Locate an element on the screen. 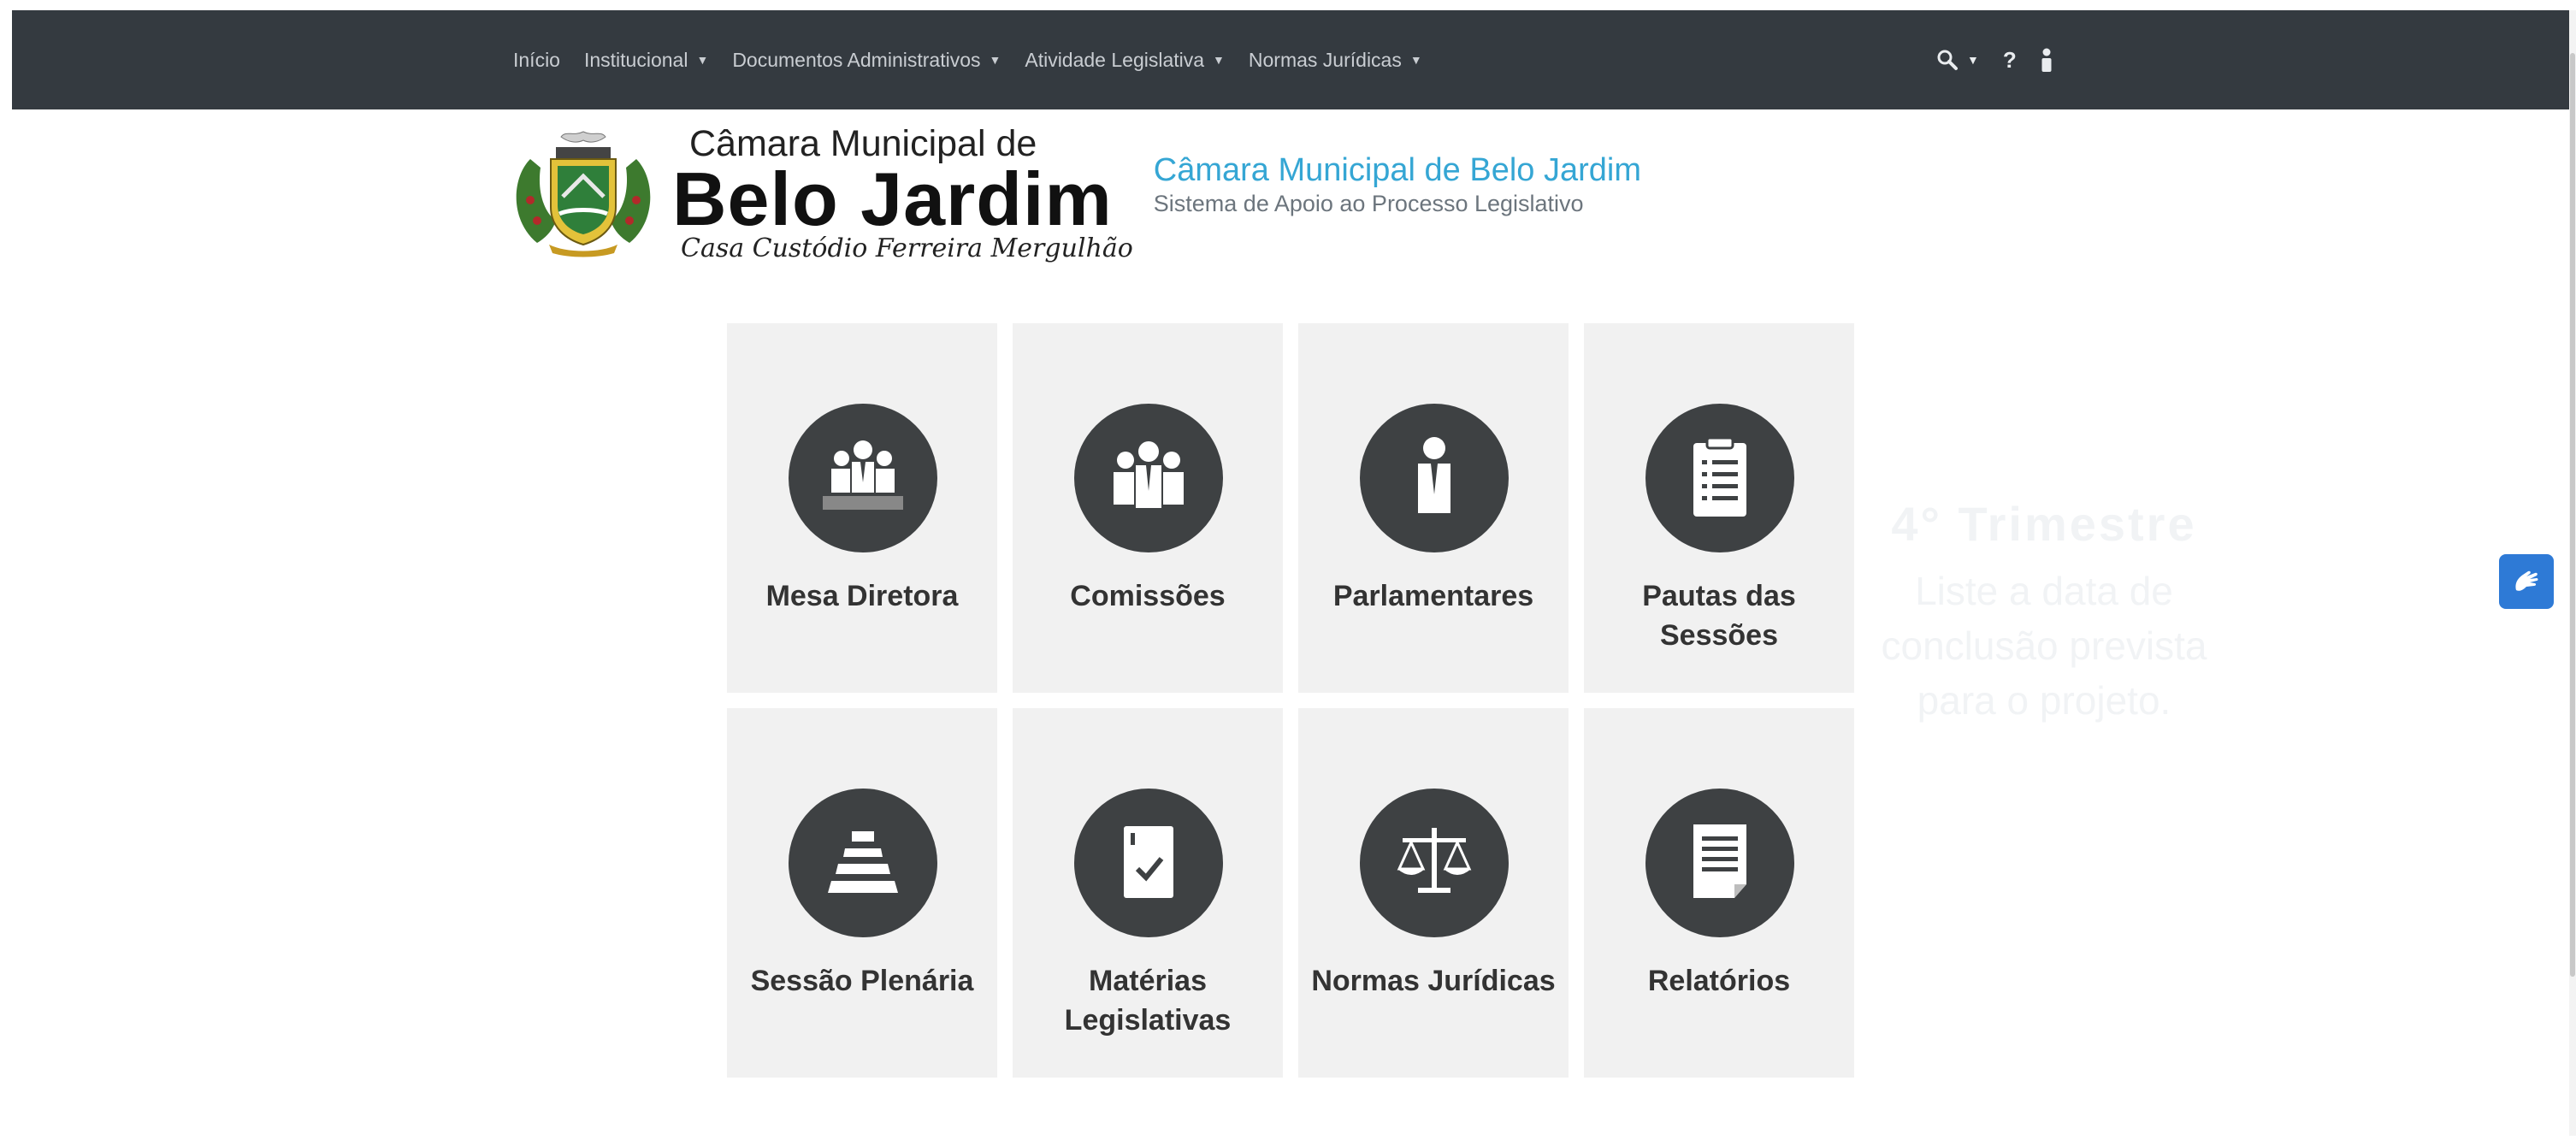 The height and width of the screenshot is (1146, 2576). tile-mesa-diretora: Mesa Diretora is located at coordinates (862, 508).